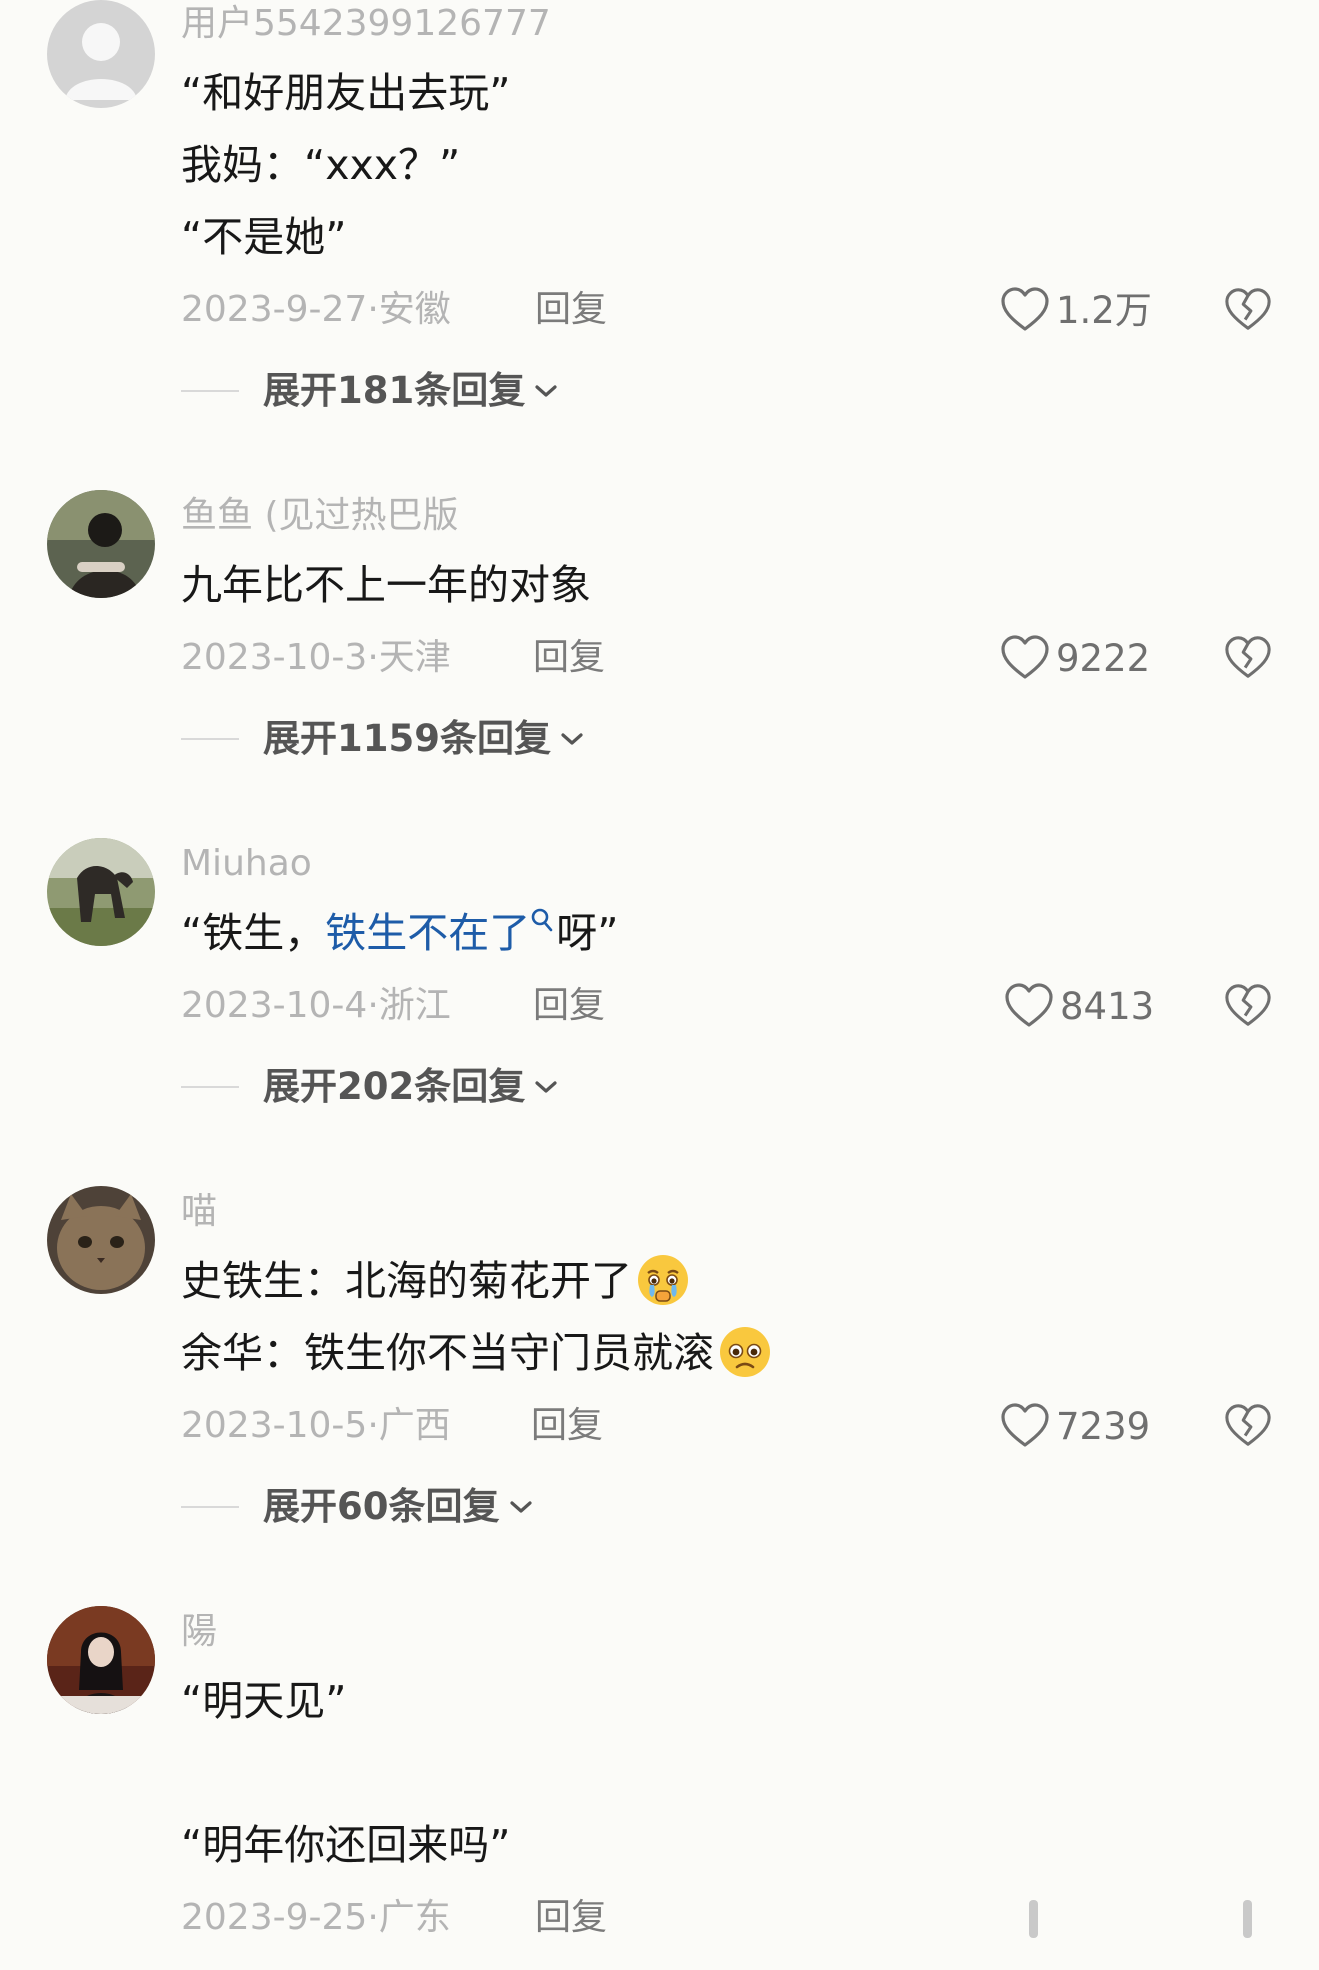 Image resolution: width=1319 pixels, height=1970 pixels. Describe the element at coordinates (381, 1506) in the screenshot. I see `expand-replies-label: 展开60条回复` at that location.